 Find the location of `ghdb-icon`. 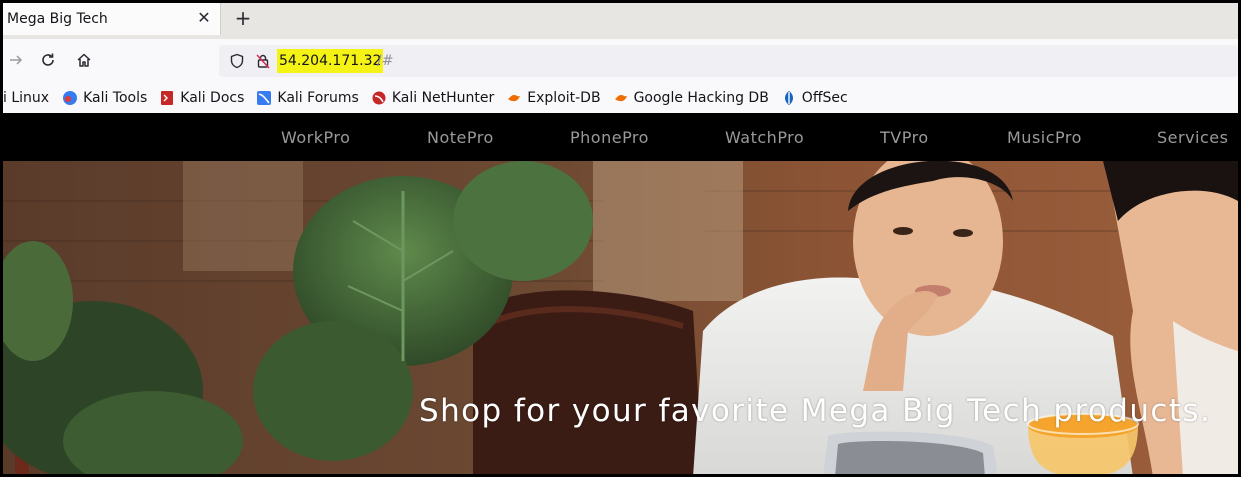

ghdb-icon is located at coordinates (621, 98).